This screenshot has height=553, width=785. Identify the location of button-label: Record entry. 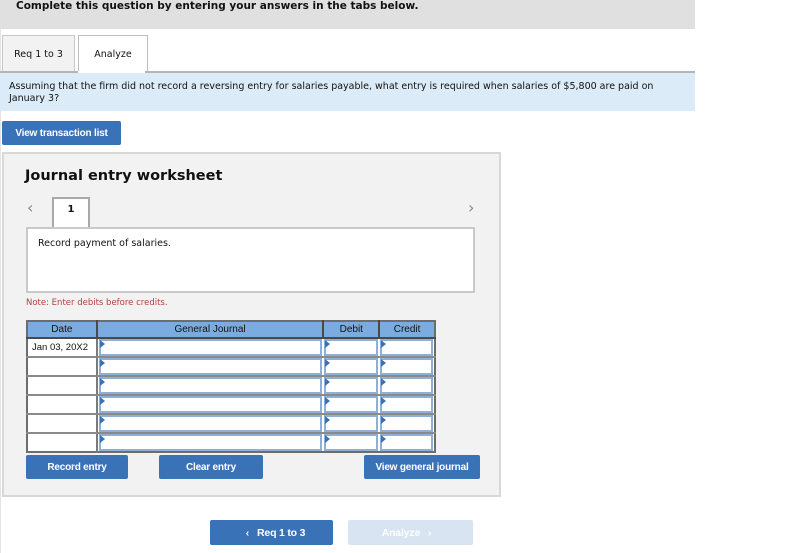
(77, 467).